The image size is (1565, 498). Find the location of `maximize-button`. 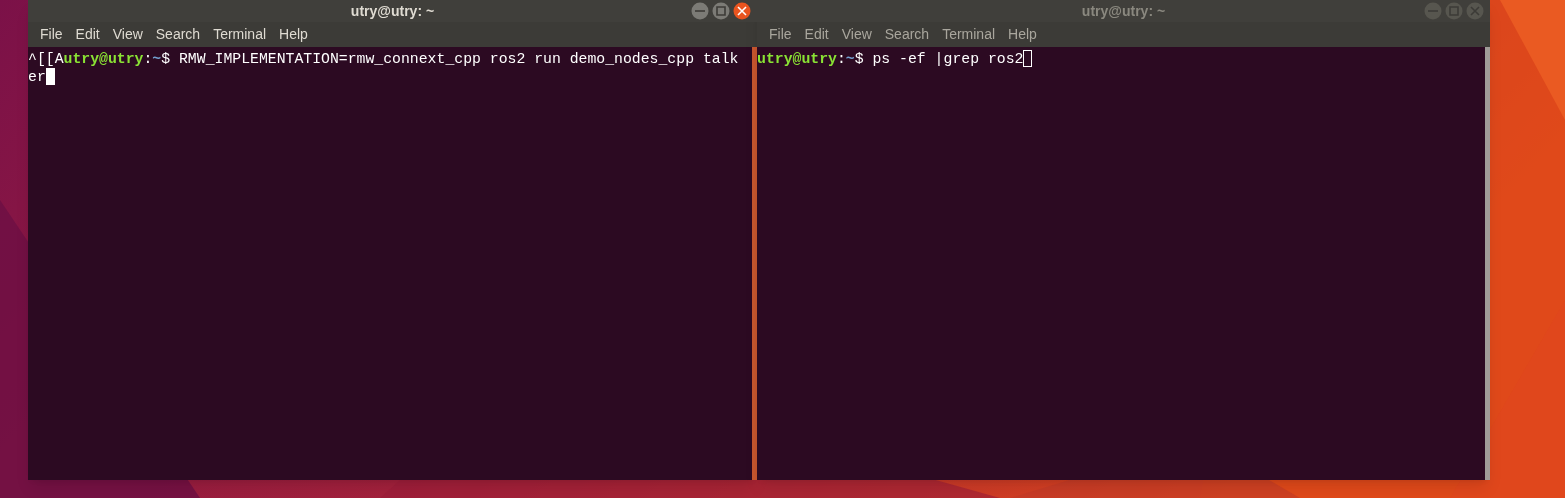

maximize-button is located at coordinates (1454, 11).